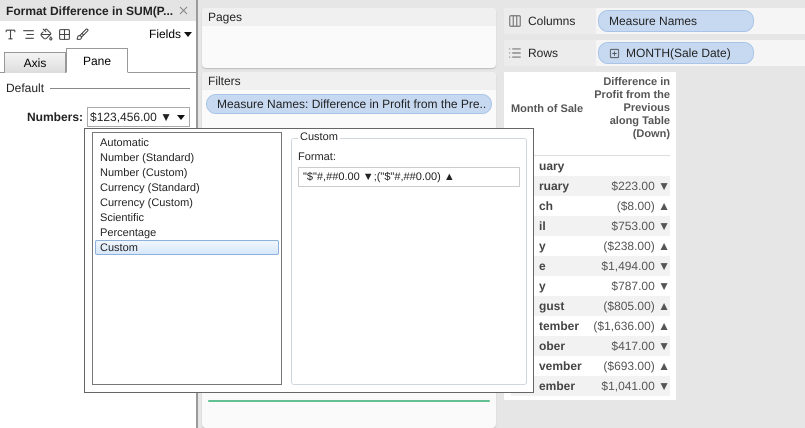 The image size is (805, 428). Describe the element at coordinates (560, 366) in the screenshot. I see `table-cell: vember` at that location.